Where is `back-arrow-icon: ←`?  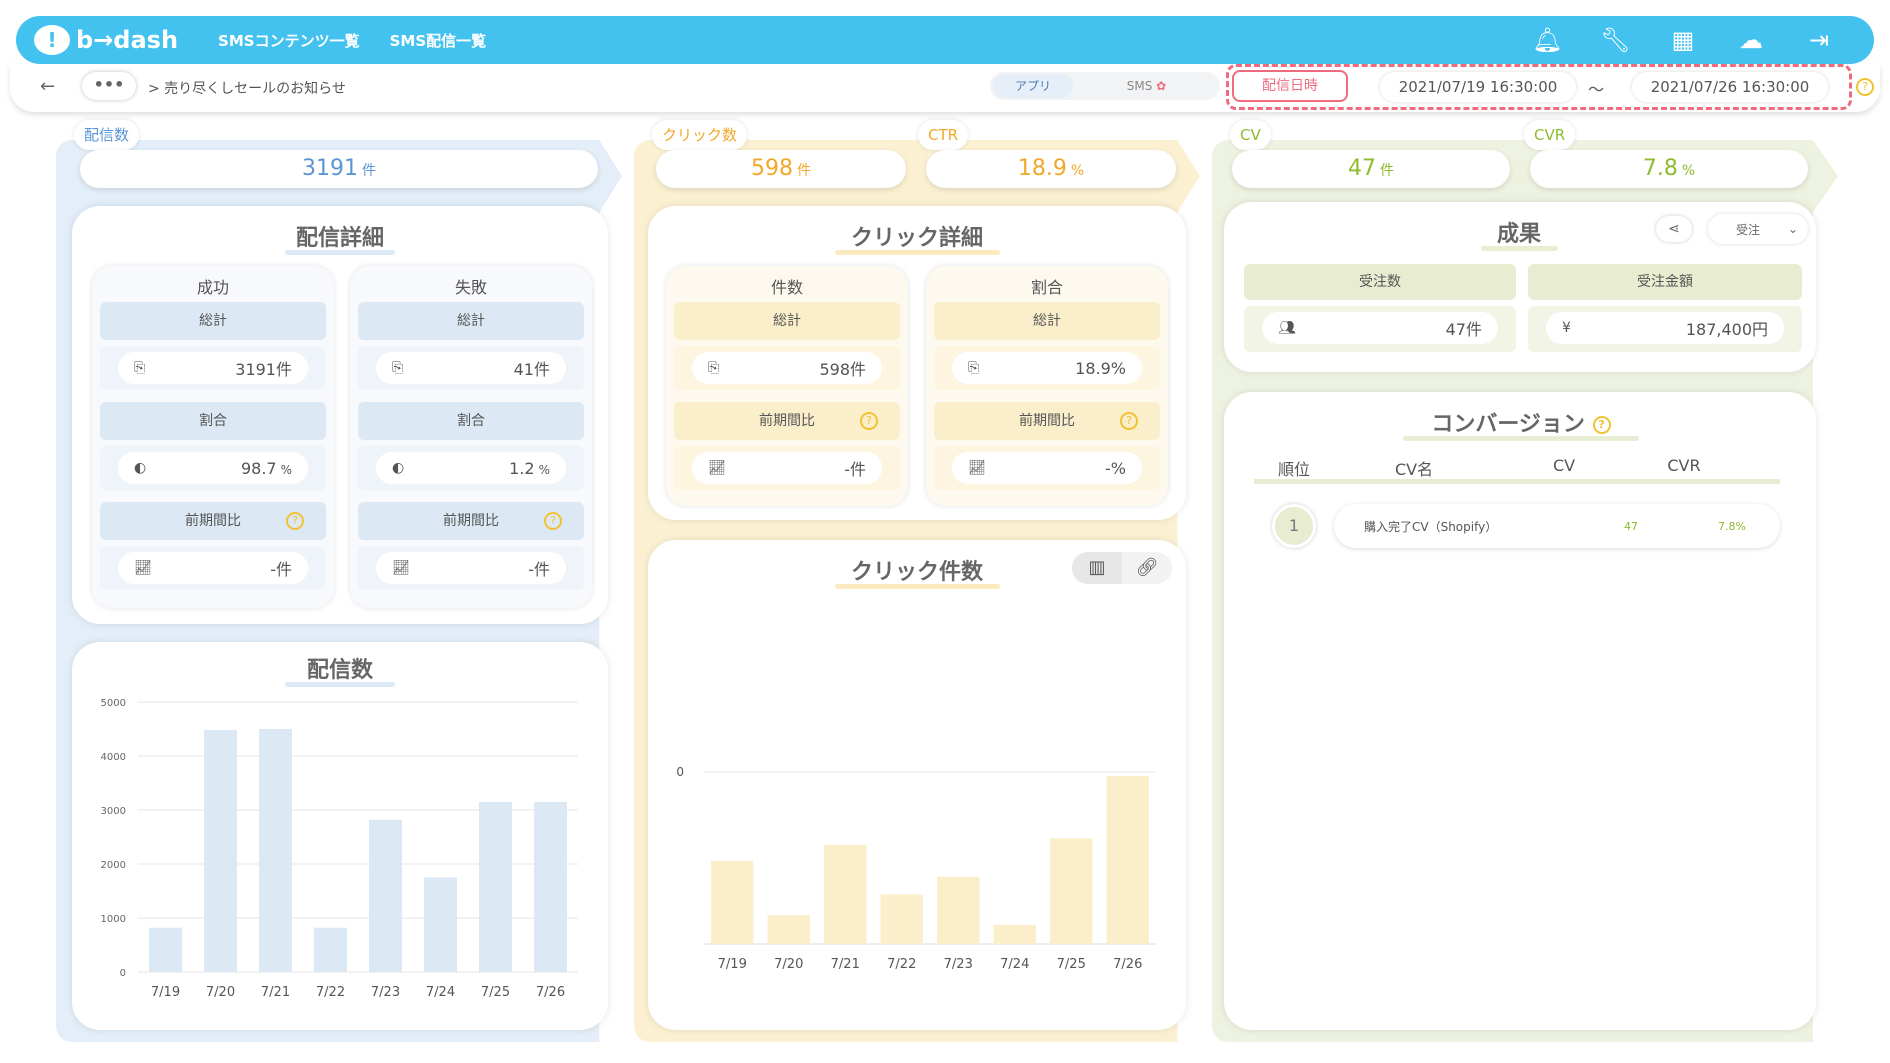 back-arrow-icon: ← is located at coordinates (47, 86).